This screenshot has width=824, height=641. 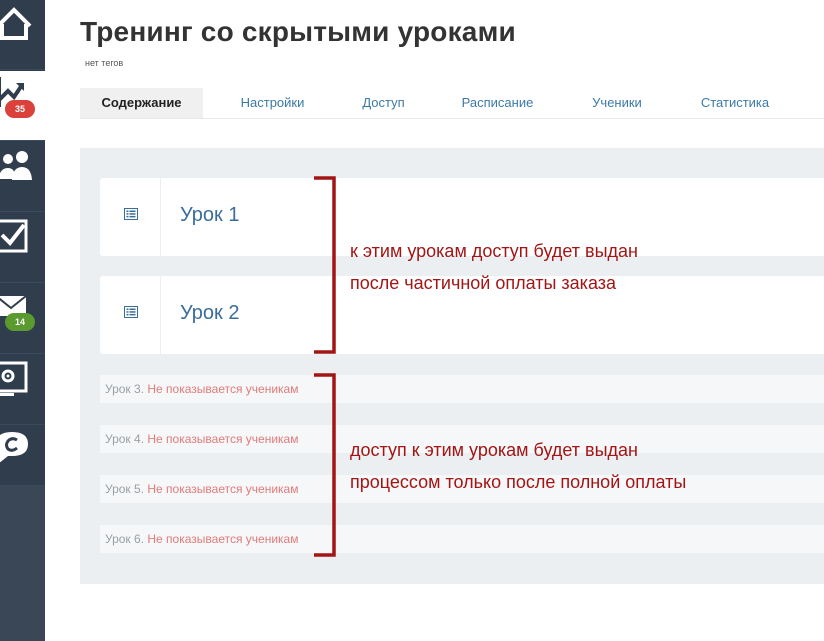 I want to click on tab-schedule: Расписание, so click(x=497, y=103).